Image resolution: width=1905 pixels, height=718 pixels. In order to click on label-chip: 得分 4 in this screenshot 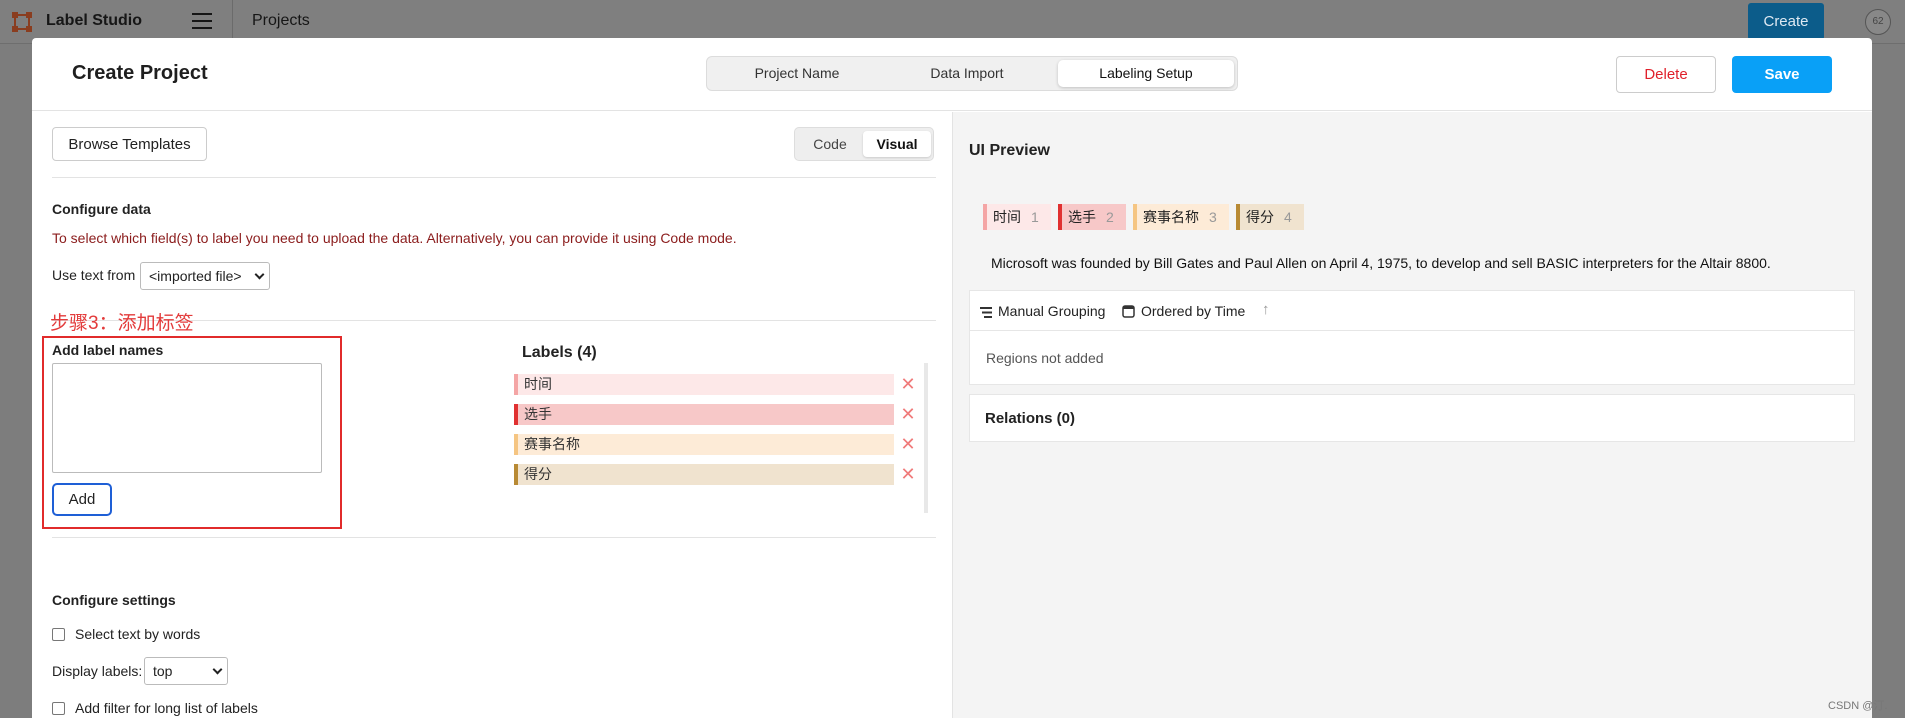, I will do `click(1270, 217)`.